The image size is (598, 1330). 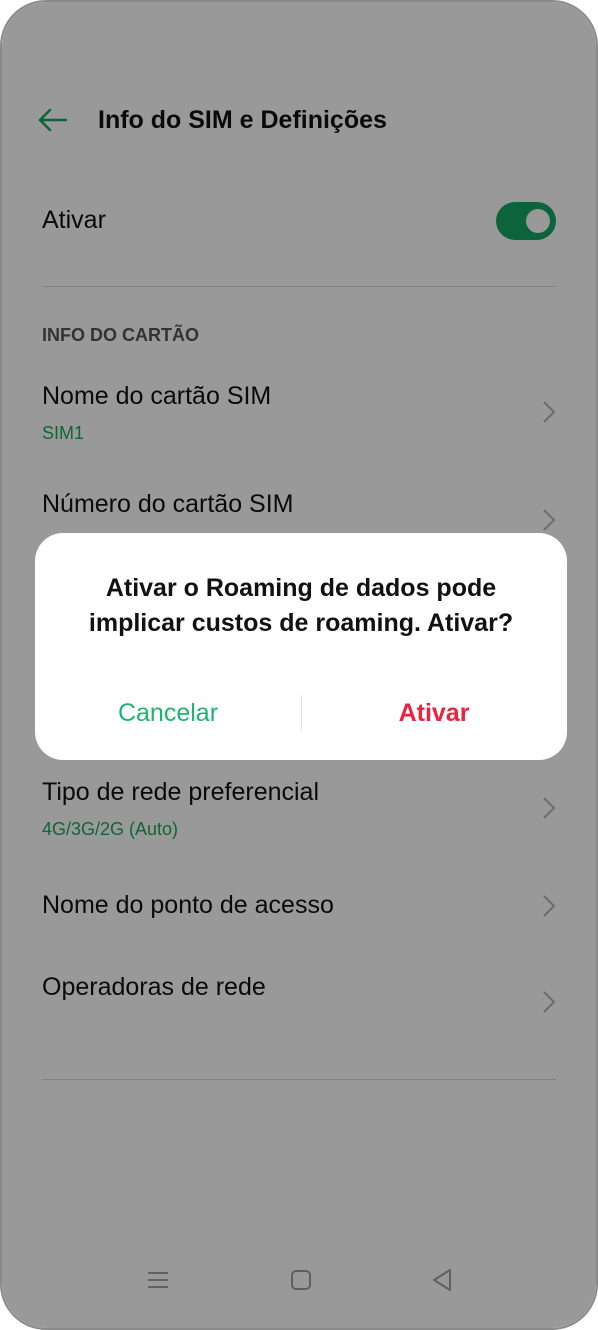 What do you see at coordinates (168, 713) in the screenshot?
I see `cancel-button: Cancelar` at bounding box center [168, 713].